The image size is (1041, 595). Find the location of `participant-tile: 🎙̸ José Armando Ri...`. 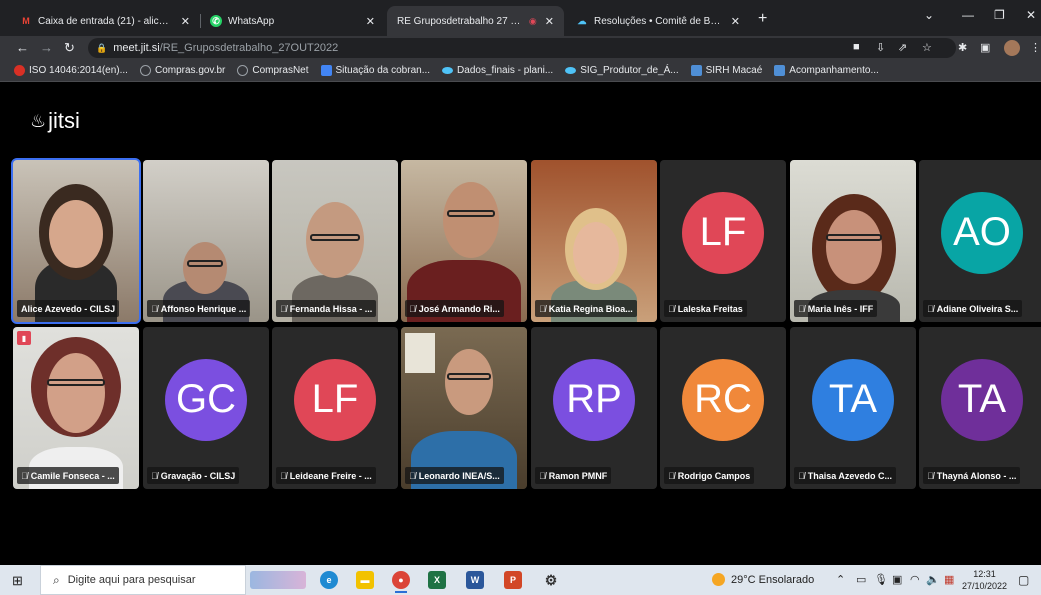

participant-tile: 🎙̸ José Armando Ri... is located at coordinates (464, 241).